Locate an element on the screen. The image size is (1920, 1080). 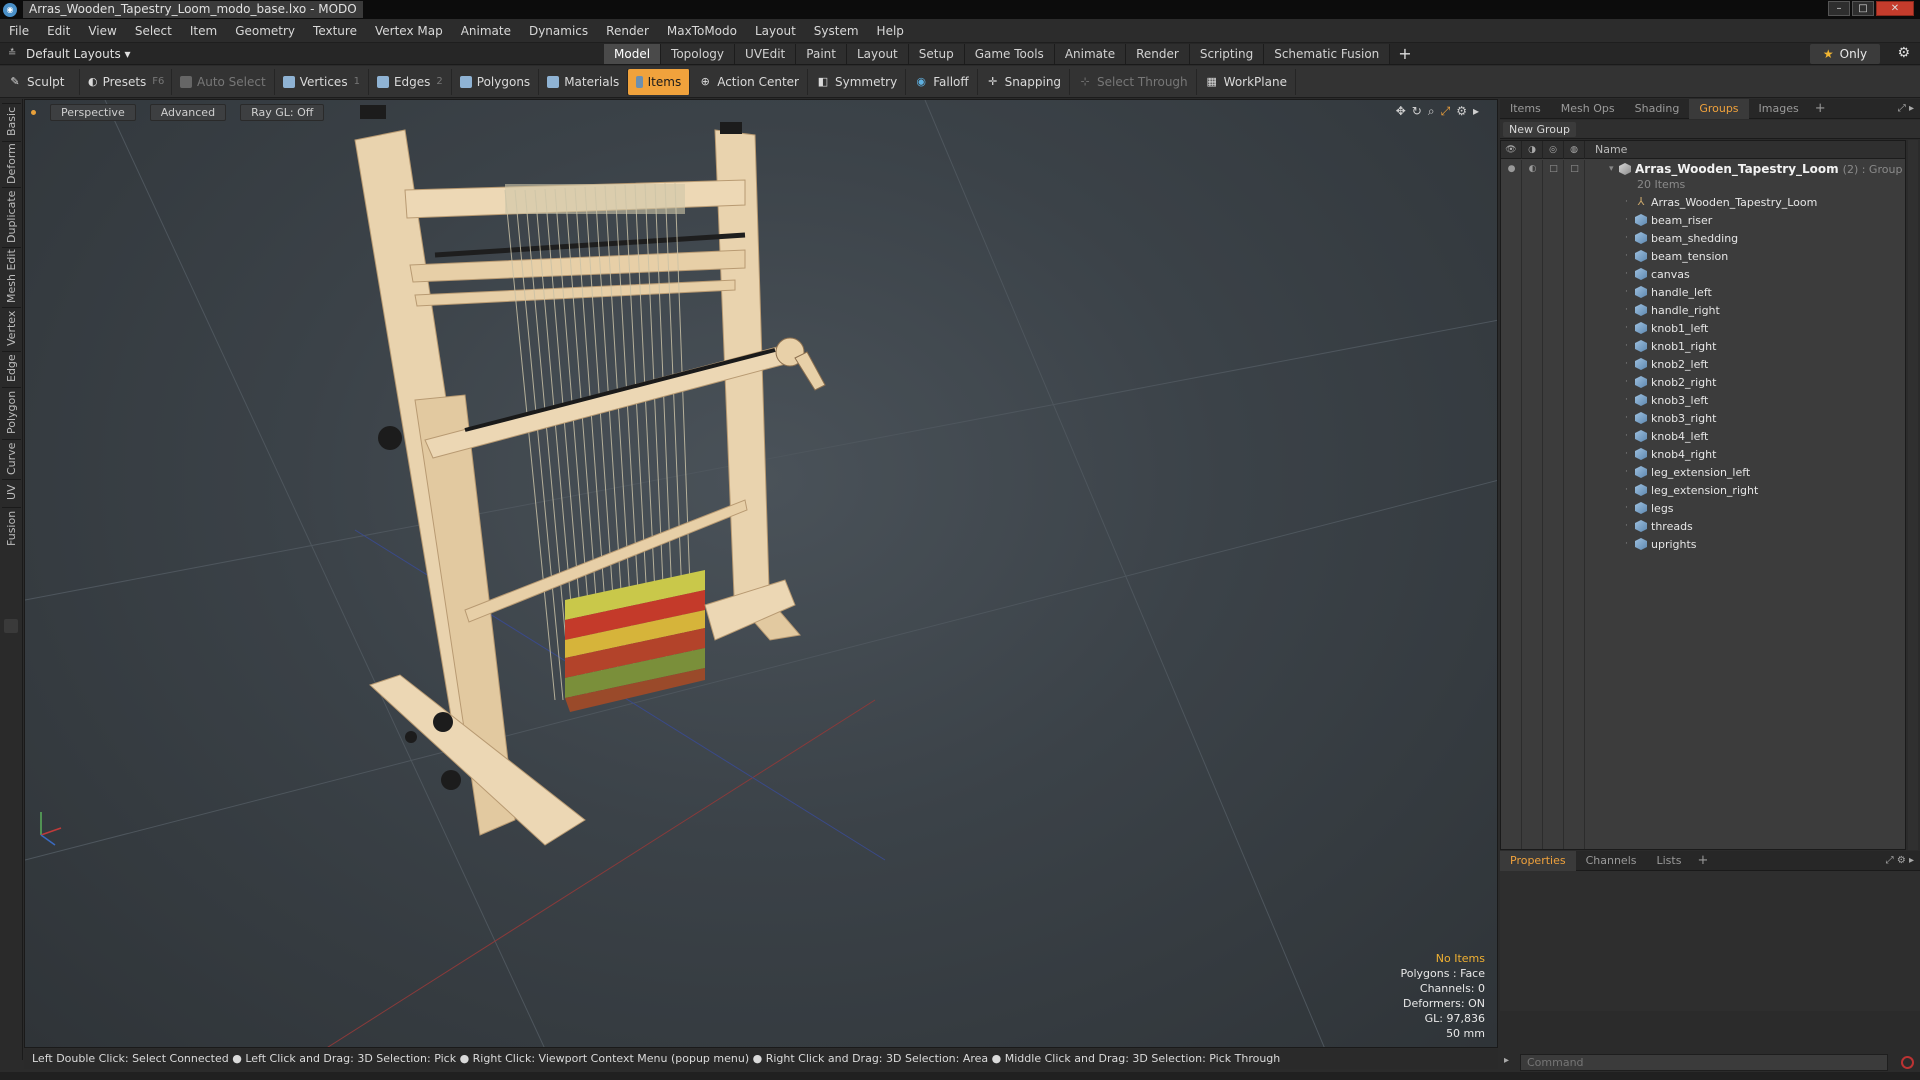
group-lock-icon: □ is located at coordinates (1553, 169).